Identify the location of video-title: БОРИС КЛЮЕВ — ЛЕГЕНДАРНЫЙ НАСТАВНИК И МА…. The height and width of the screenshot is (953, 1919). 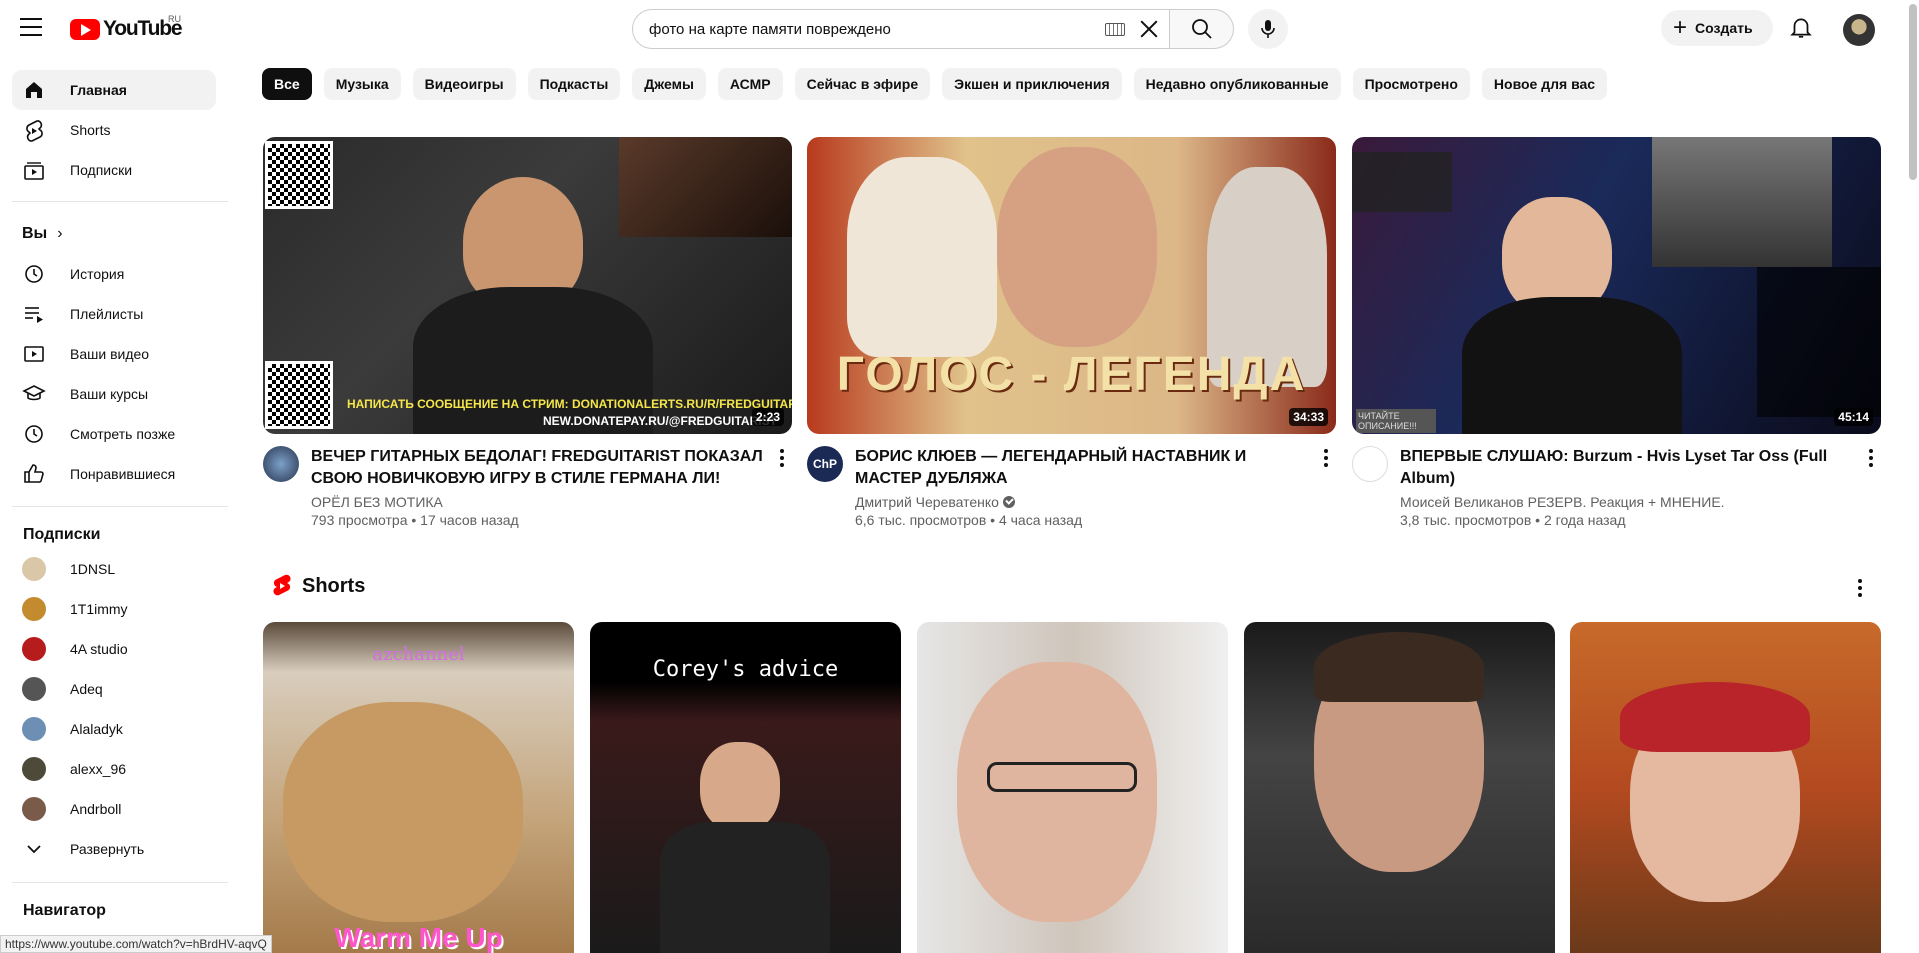
(1081, 468).